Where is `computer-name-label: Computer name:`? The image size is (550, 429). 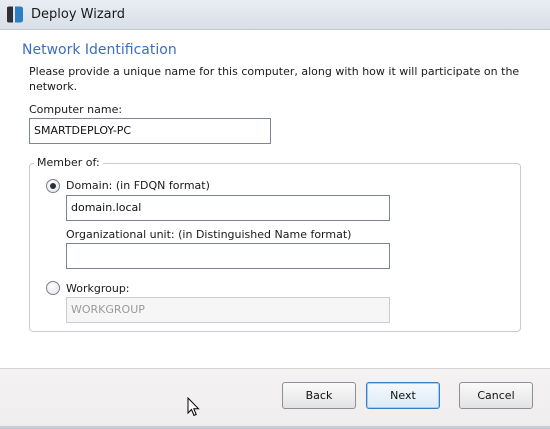 computer-name-label: Computer name: is located at coordinates (76, 109).